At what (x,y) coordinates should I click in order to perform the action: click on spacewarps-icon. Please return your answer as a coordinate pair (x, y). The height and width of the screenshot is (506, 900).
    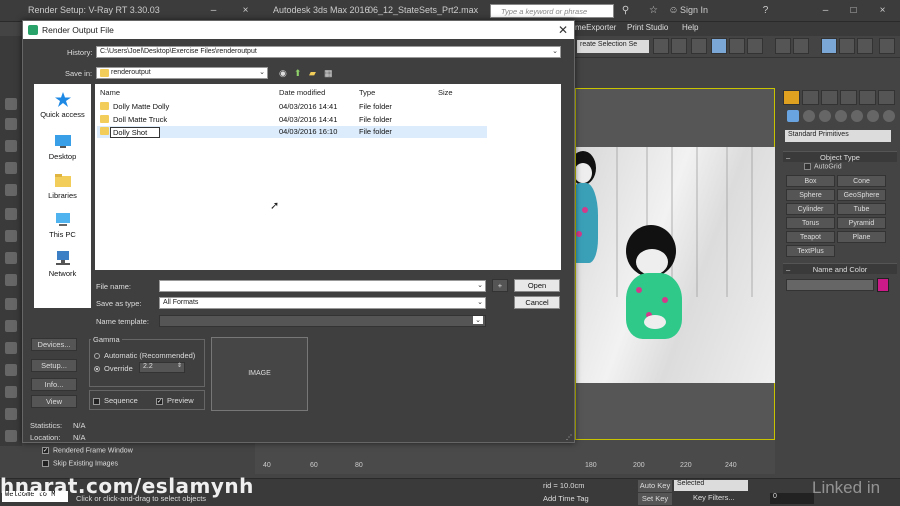
    Looking at the image, I should click on (873, 116).